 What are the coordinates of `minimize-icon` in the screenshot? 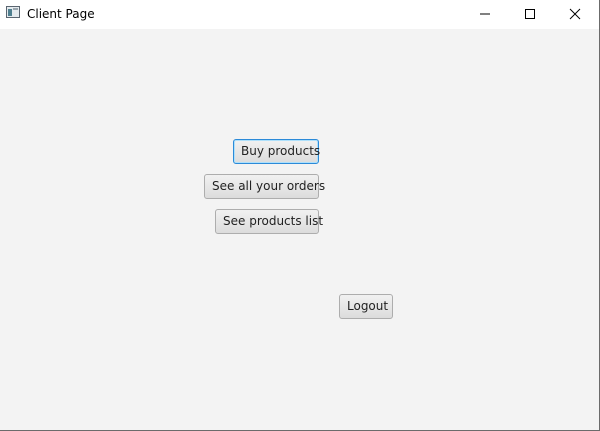 It's located at (485, 14).